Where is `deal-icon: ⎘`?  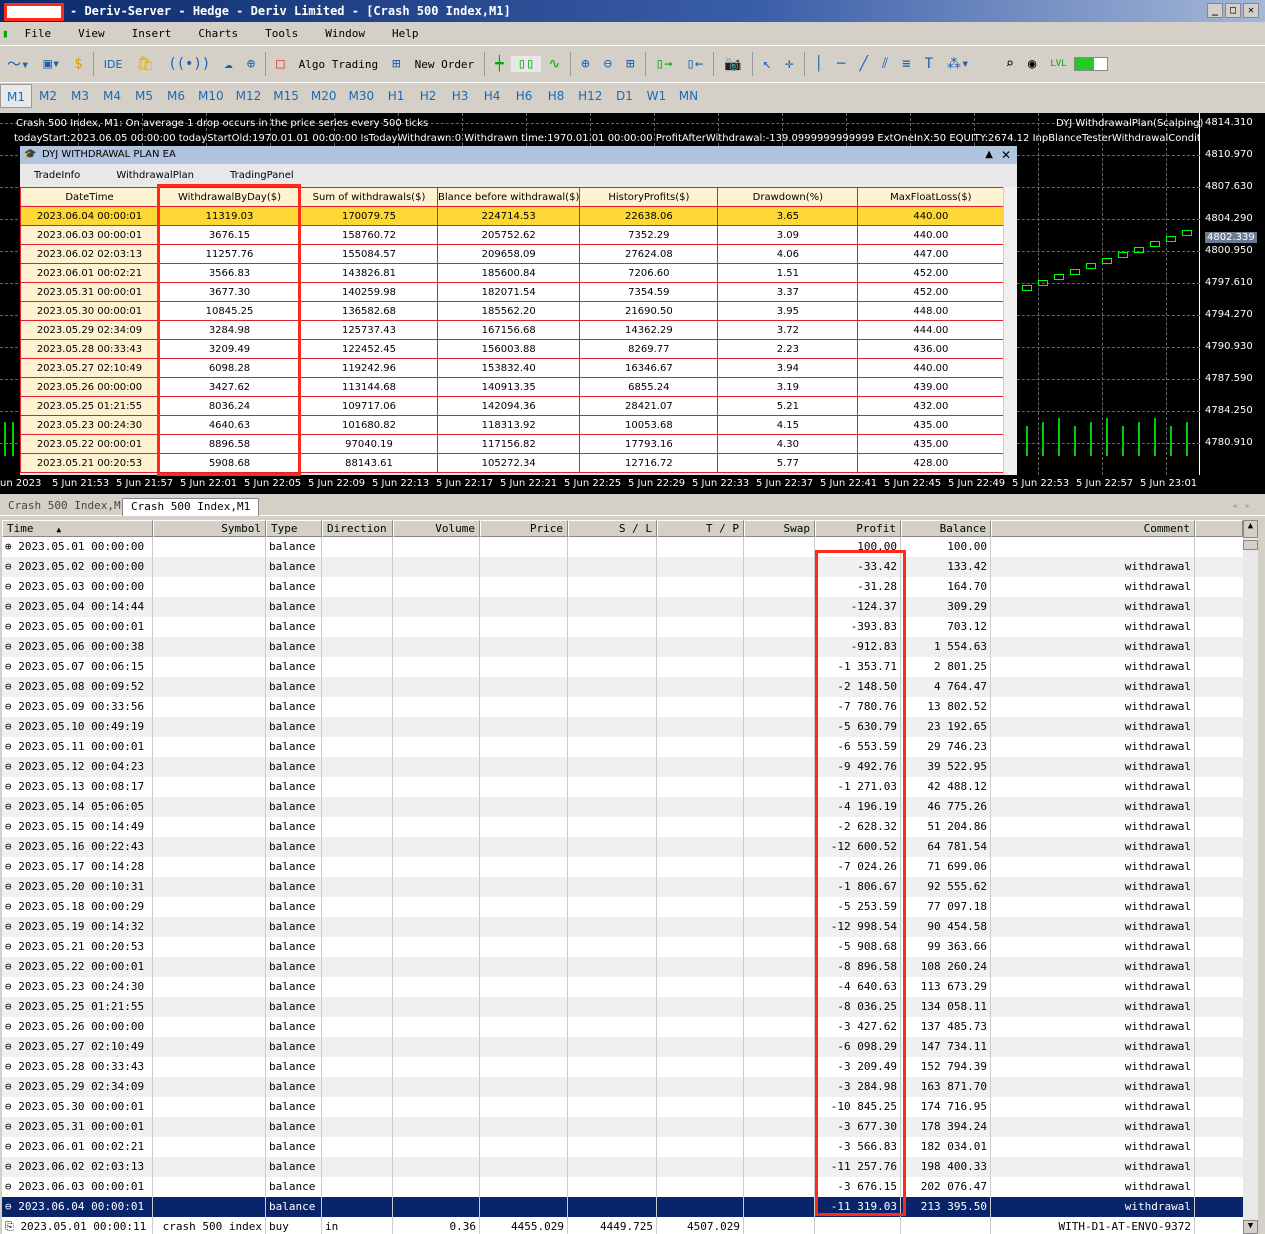
deal-icon: ⎘ is located at coordinates (12, 1226).